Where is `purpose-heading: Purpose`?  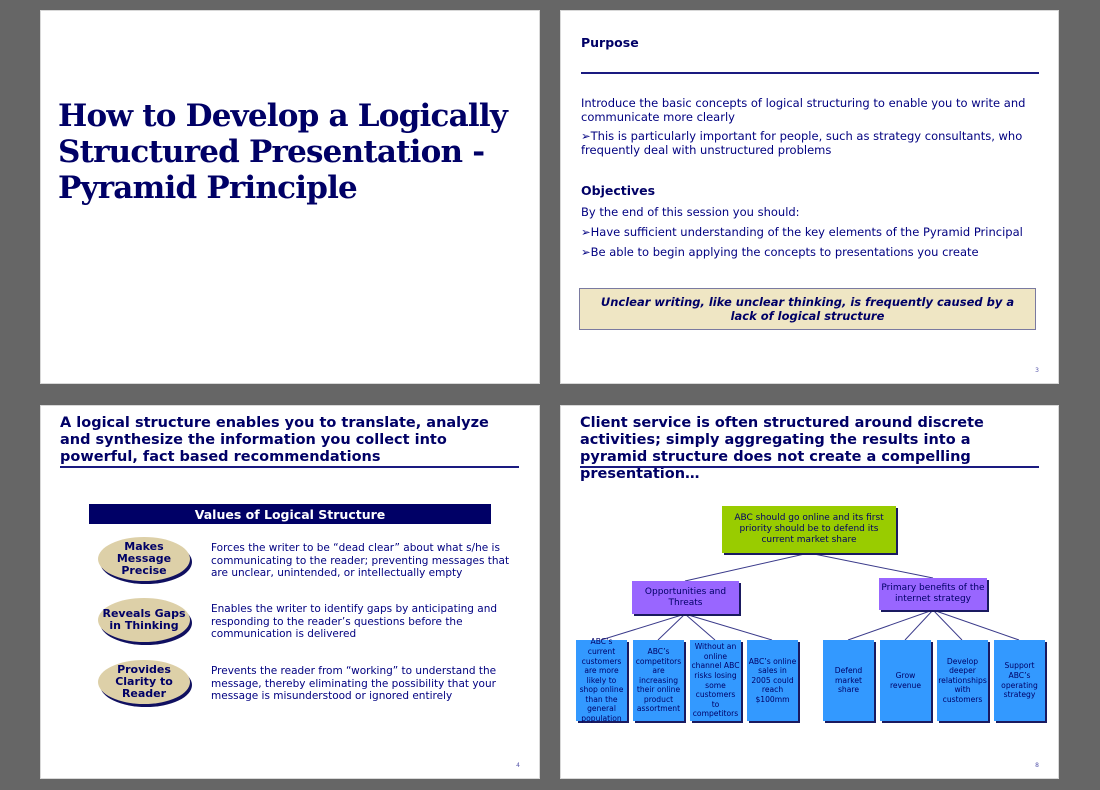 purpose-heading: Purpose is located at coordinates (610, 42).